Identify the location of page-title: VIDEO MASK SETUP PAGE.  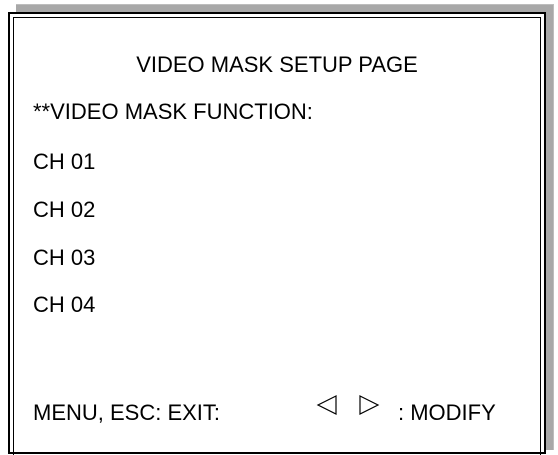
(277, 64).